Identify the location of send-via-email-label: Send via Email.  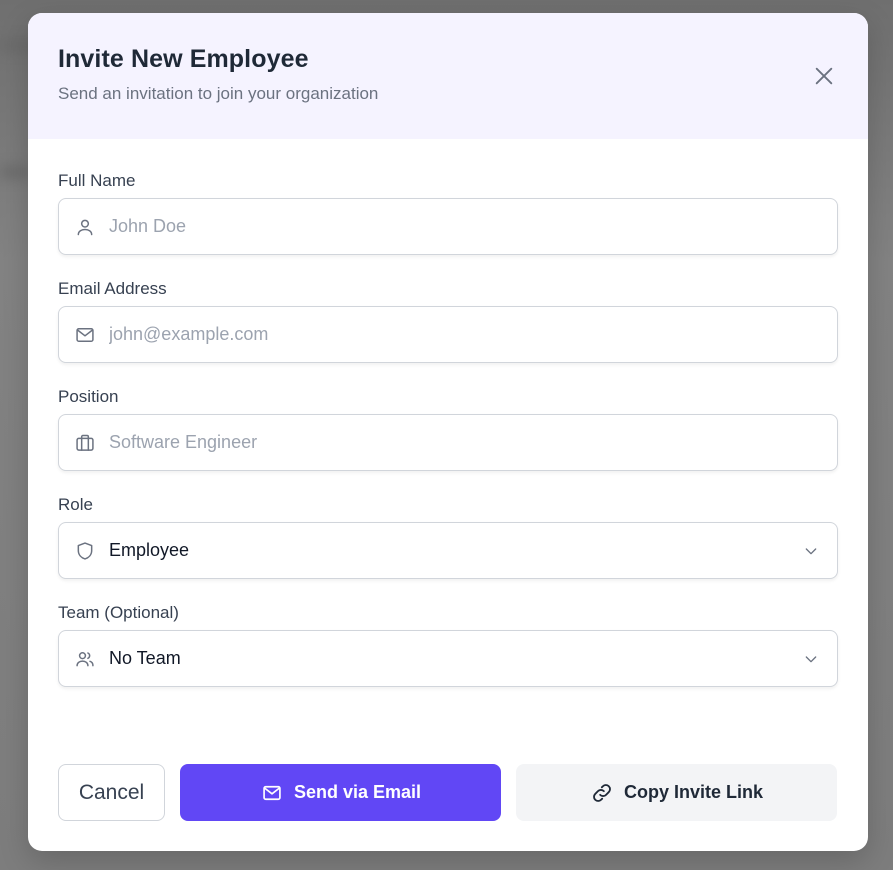
(357, 792).